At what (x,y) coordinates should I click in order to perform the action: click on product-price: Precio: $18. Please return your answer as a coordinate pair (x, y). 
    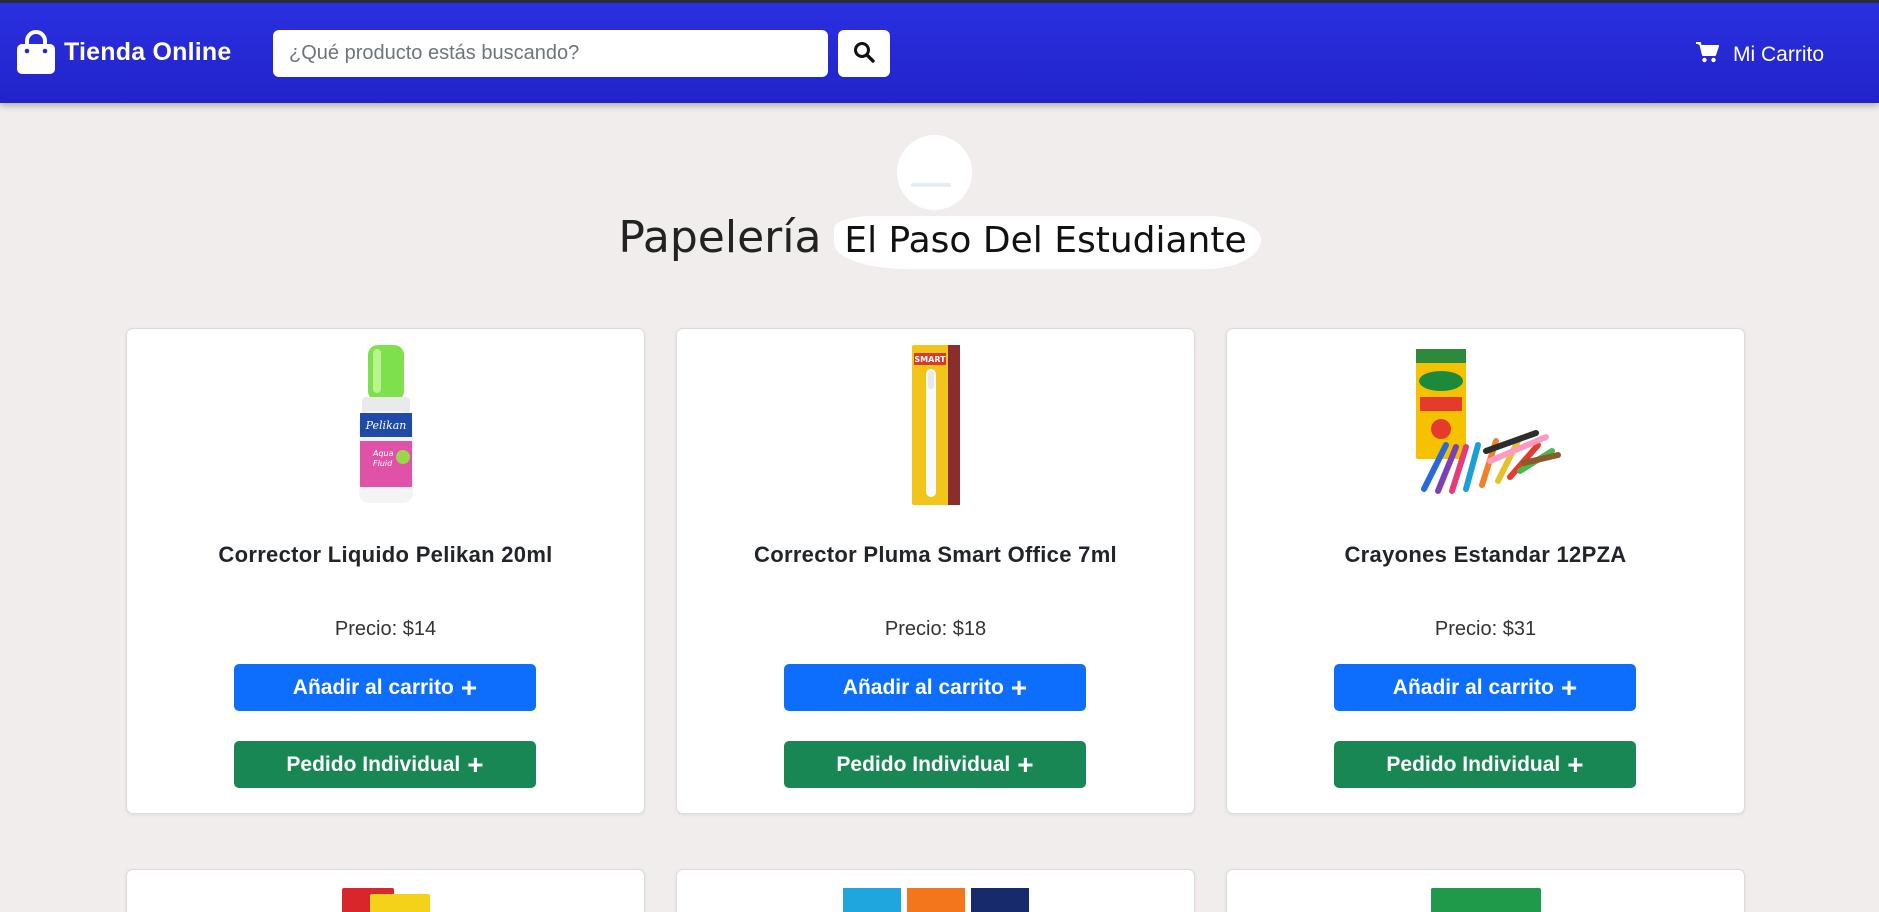
    Looking at the image, I should click on (935, 629).